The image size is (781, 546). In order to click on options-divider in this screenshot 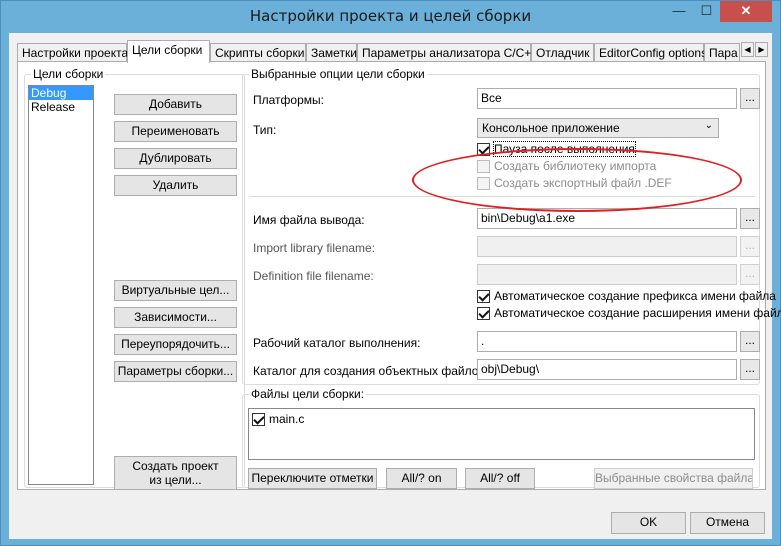, I will do `click(502, 196)`.